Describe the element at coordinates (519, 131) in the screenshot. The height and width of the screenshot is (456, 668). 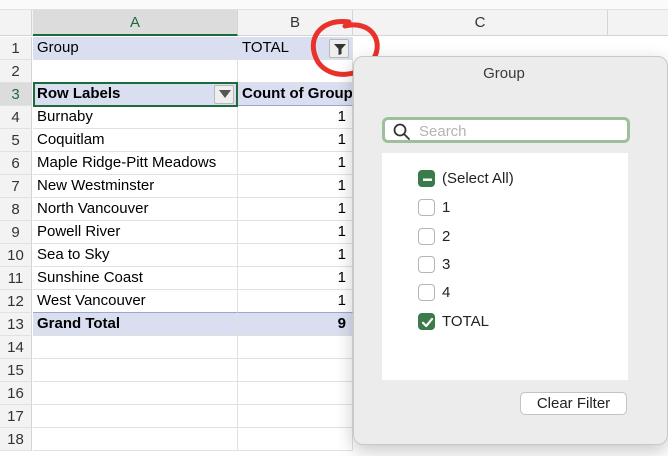
I see `search-input` at that location.